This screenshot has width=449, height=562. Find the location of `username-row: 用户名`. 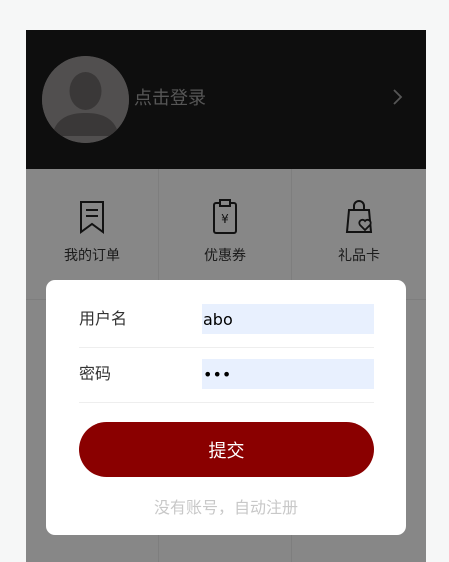

username-row: 用户名 is located at coordinates (226, 320).